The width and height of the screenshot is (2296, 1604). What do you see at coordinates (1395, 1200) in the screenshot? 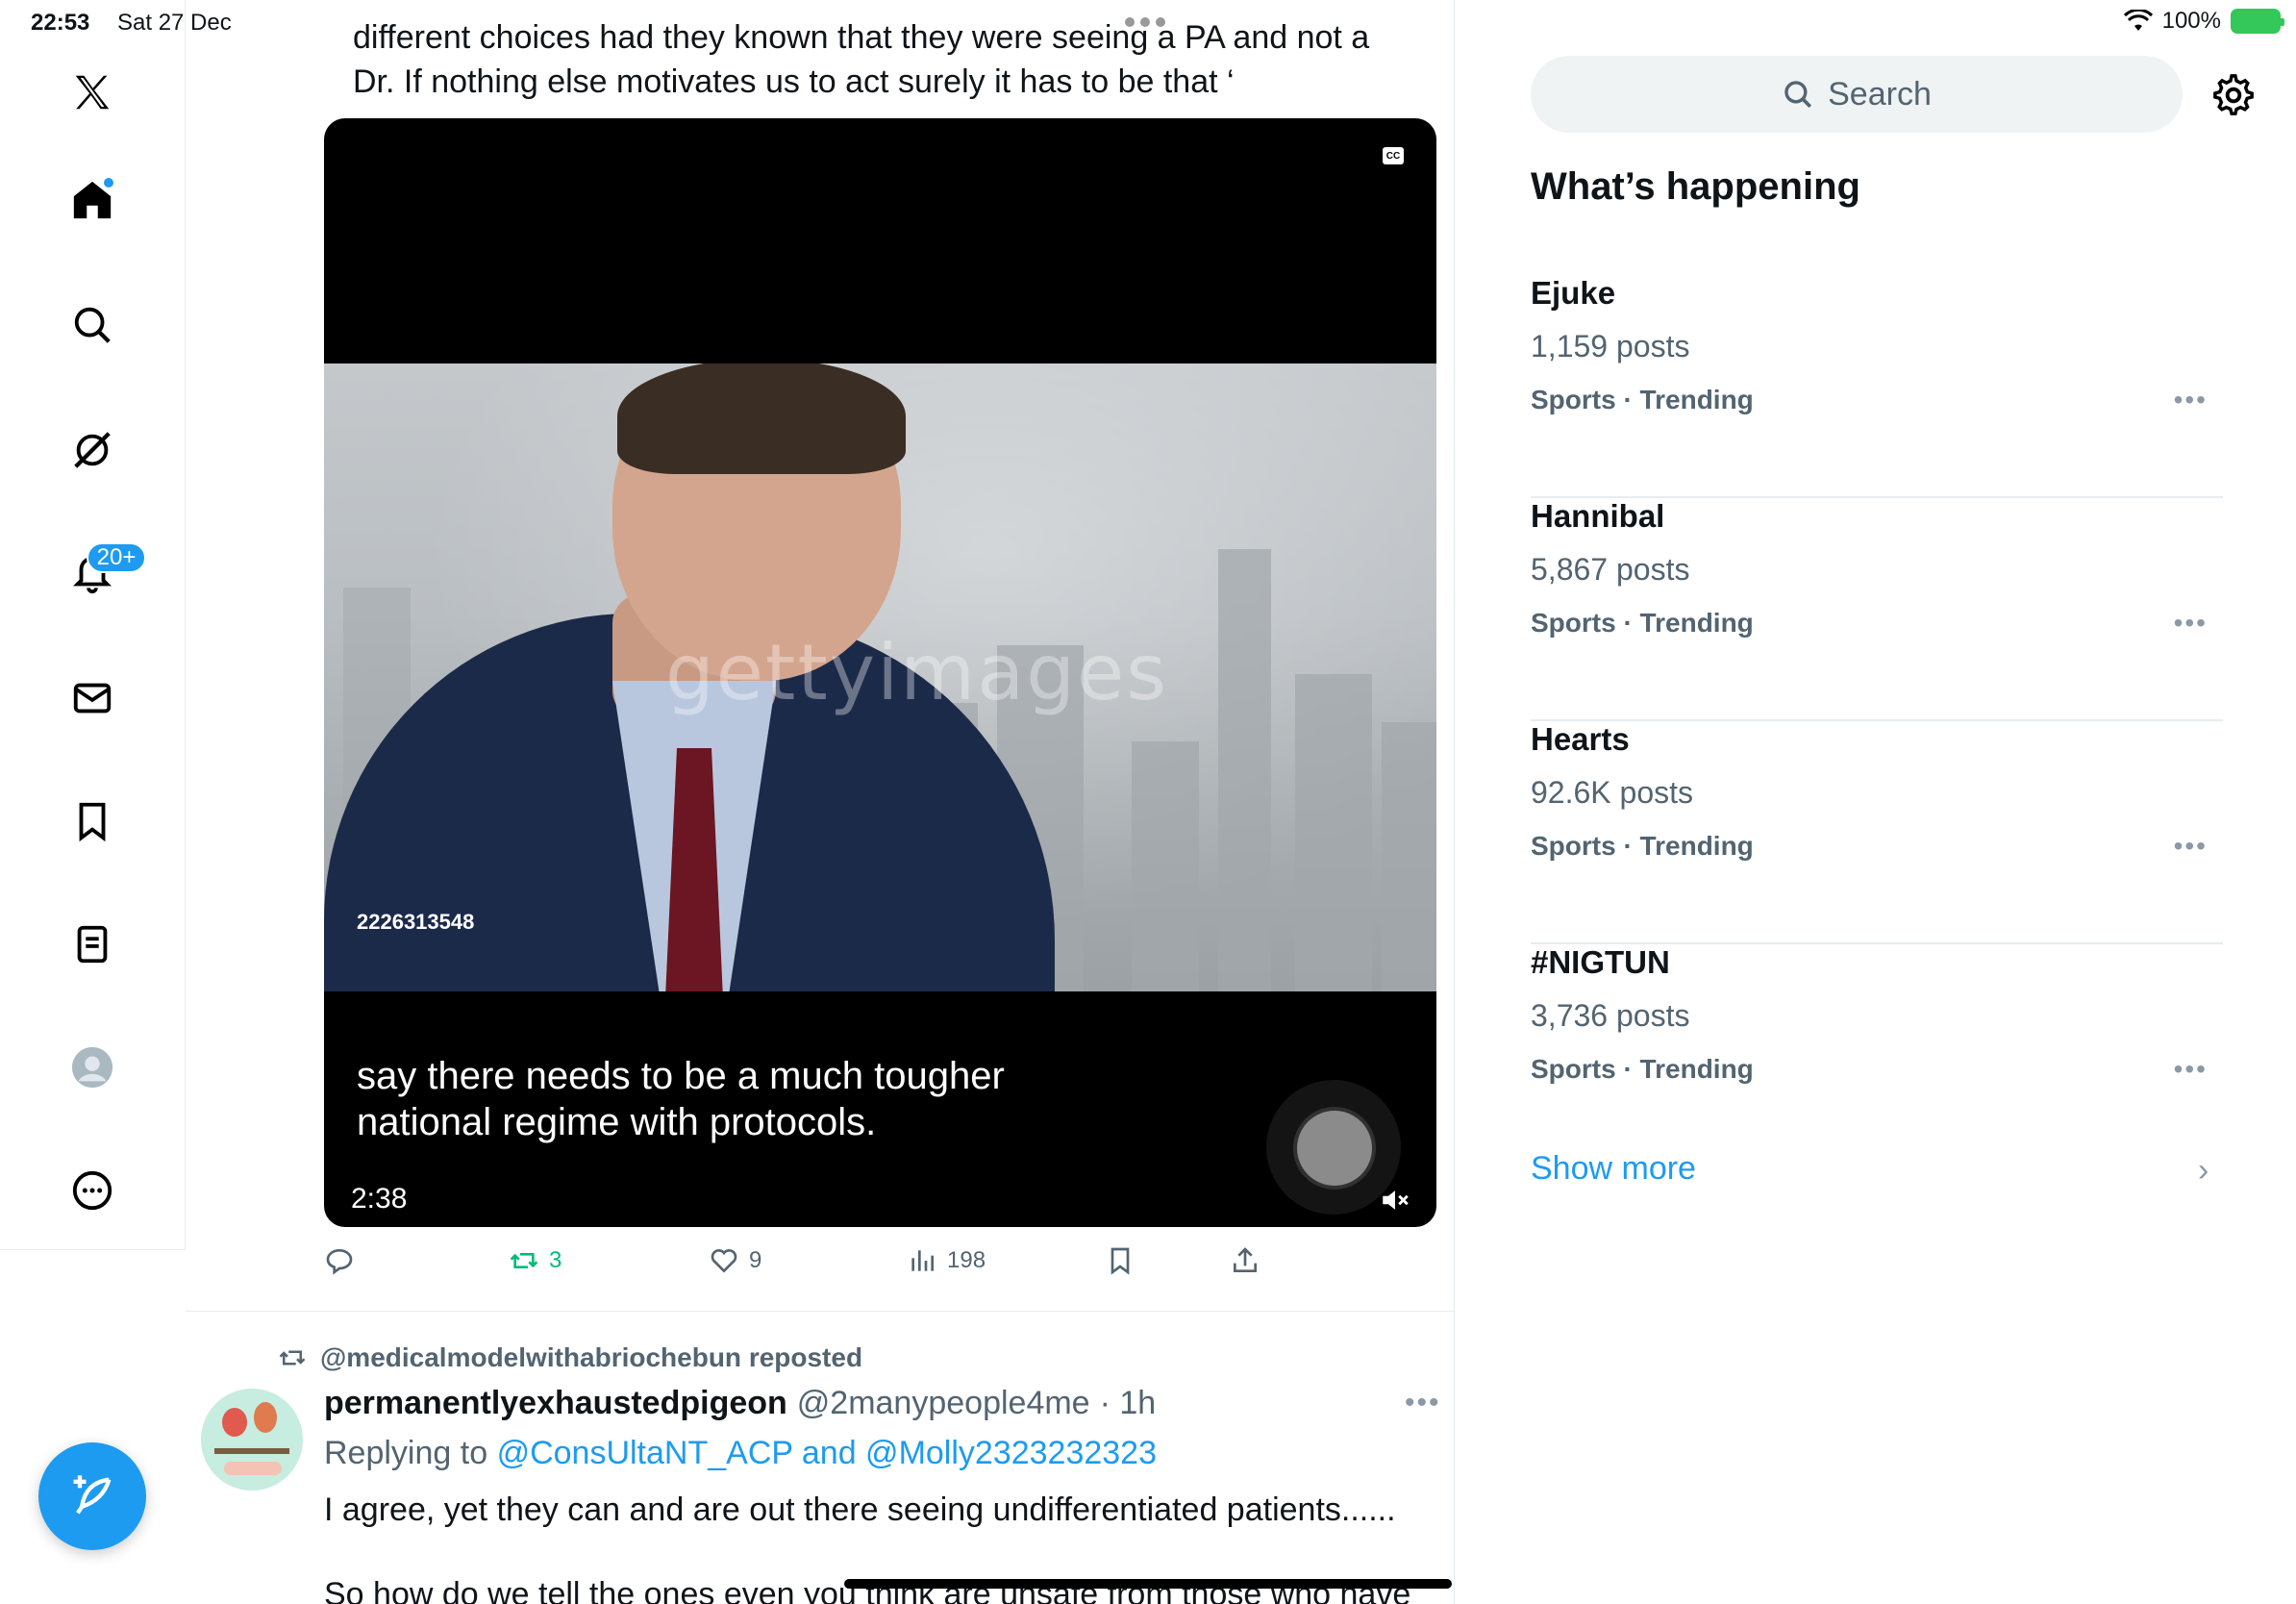
I see `mute-icon` at bounding box center [1395, 1200].